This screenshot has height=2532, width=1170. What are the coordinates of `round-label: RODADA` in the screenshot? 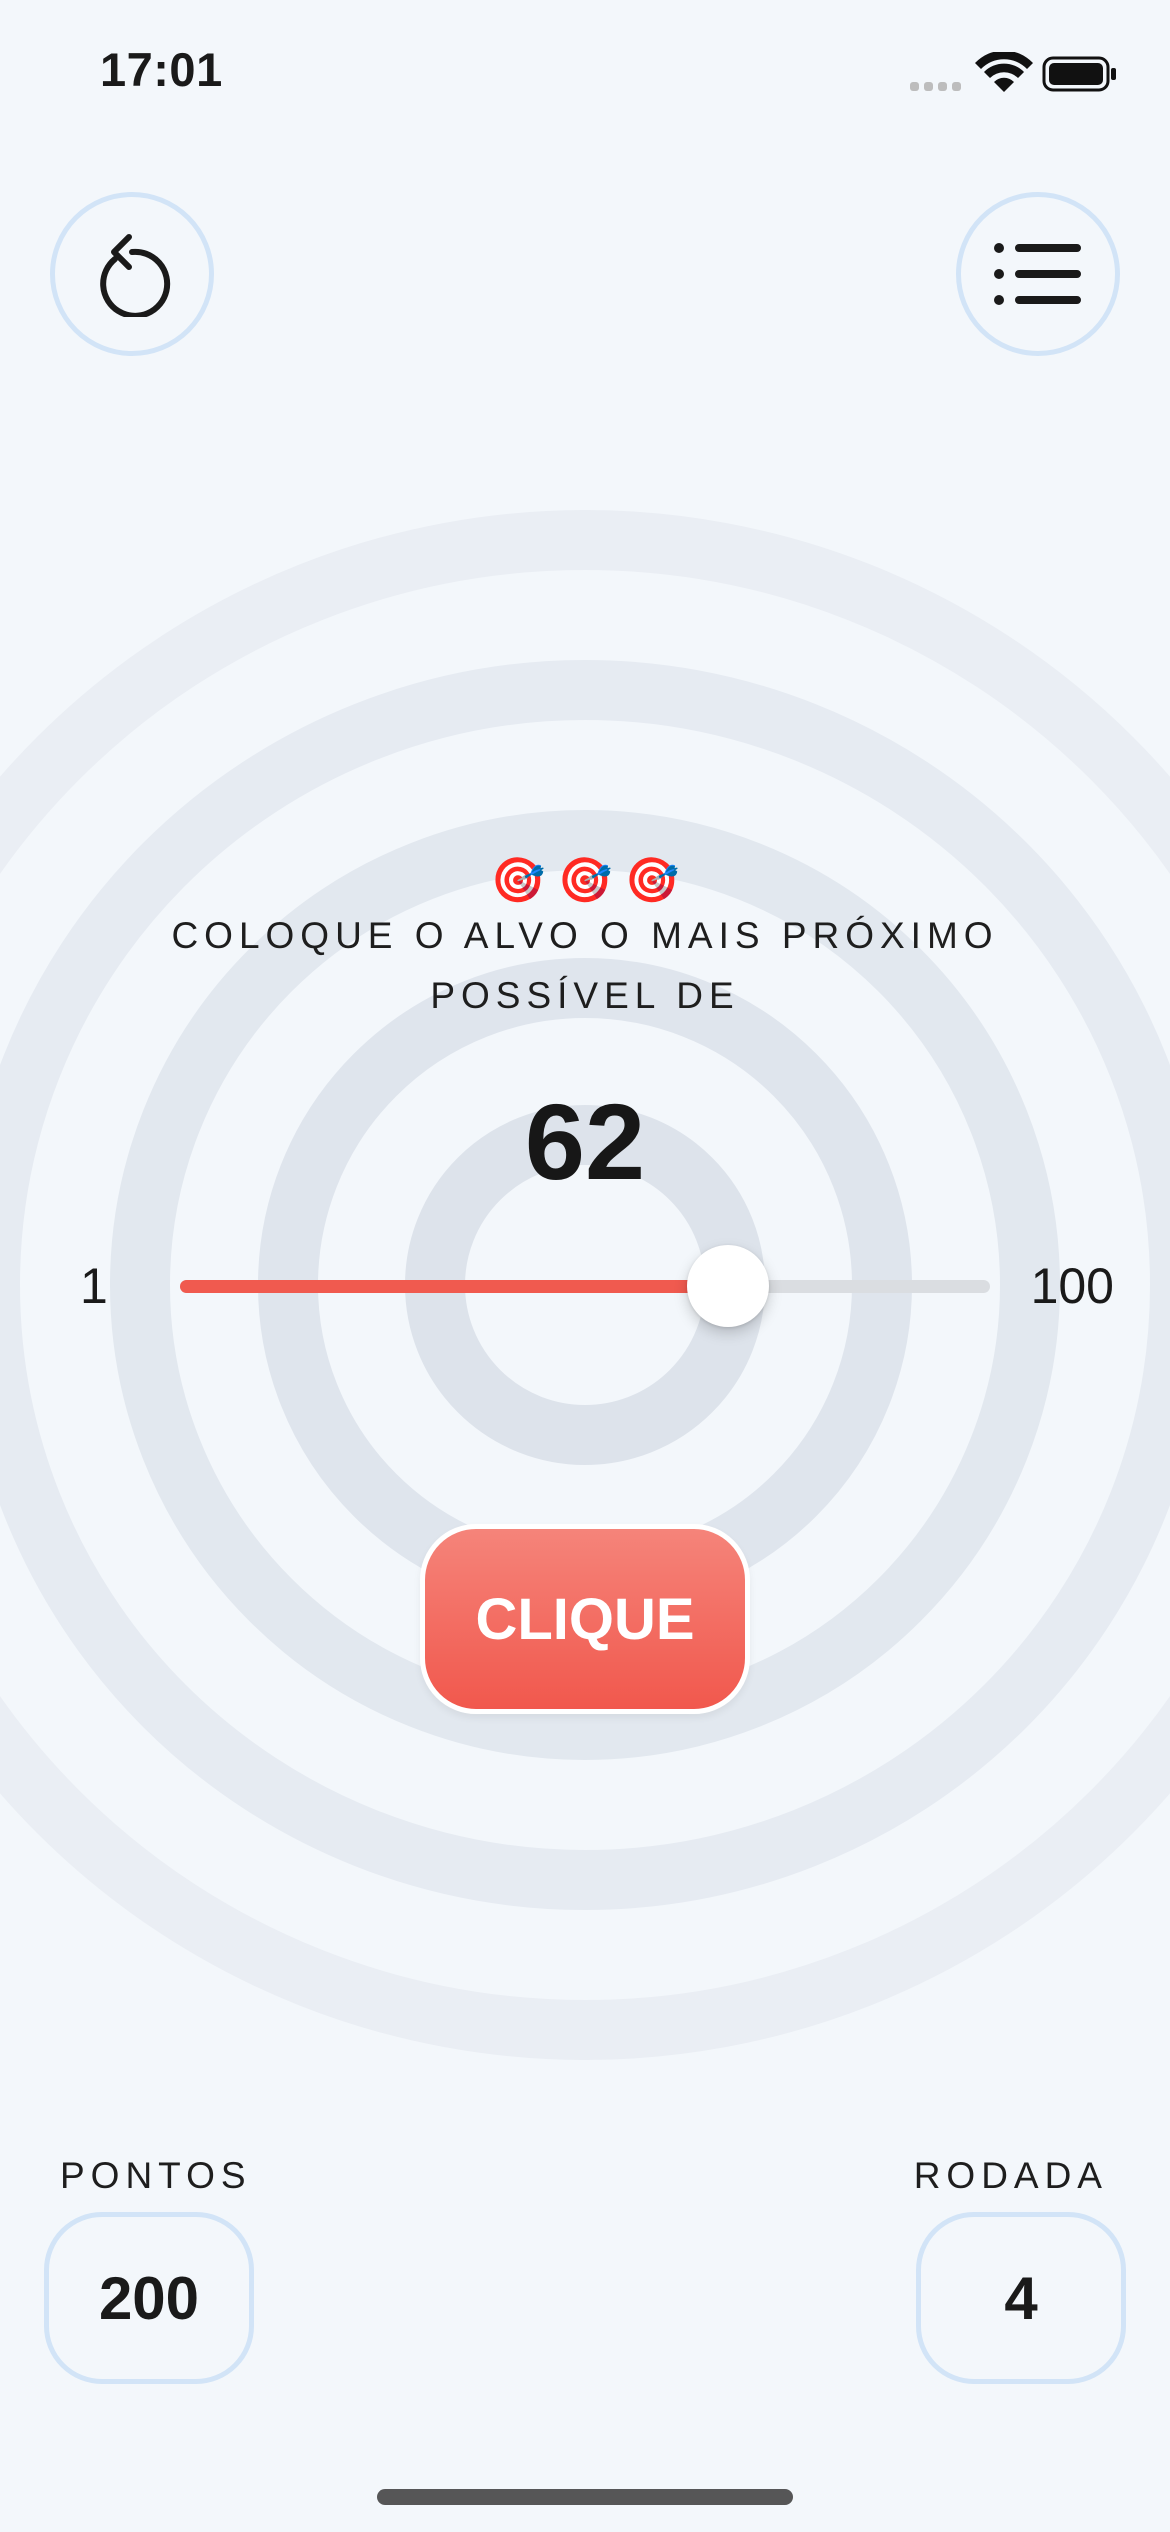 It's located at (1010, 2175).